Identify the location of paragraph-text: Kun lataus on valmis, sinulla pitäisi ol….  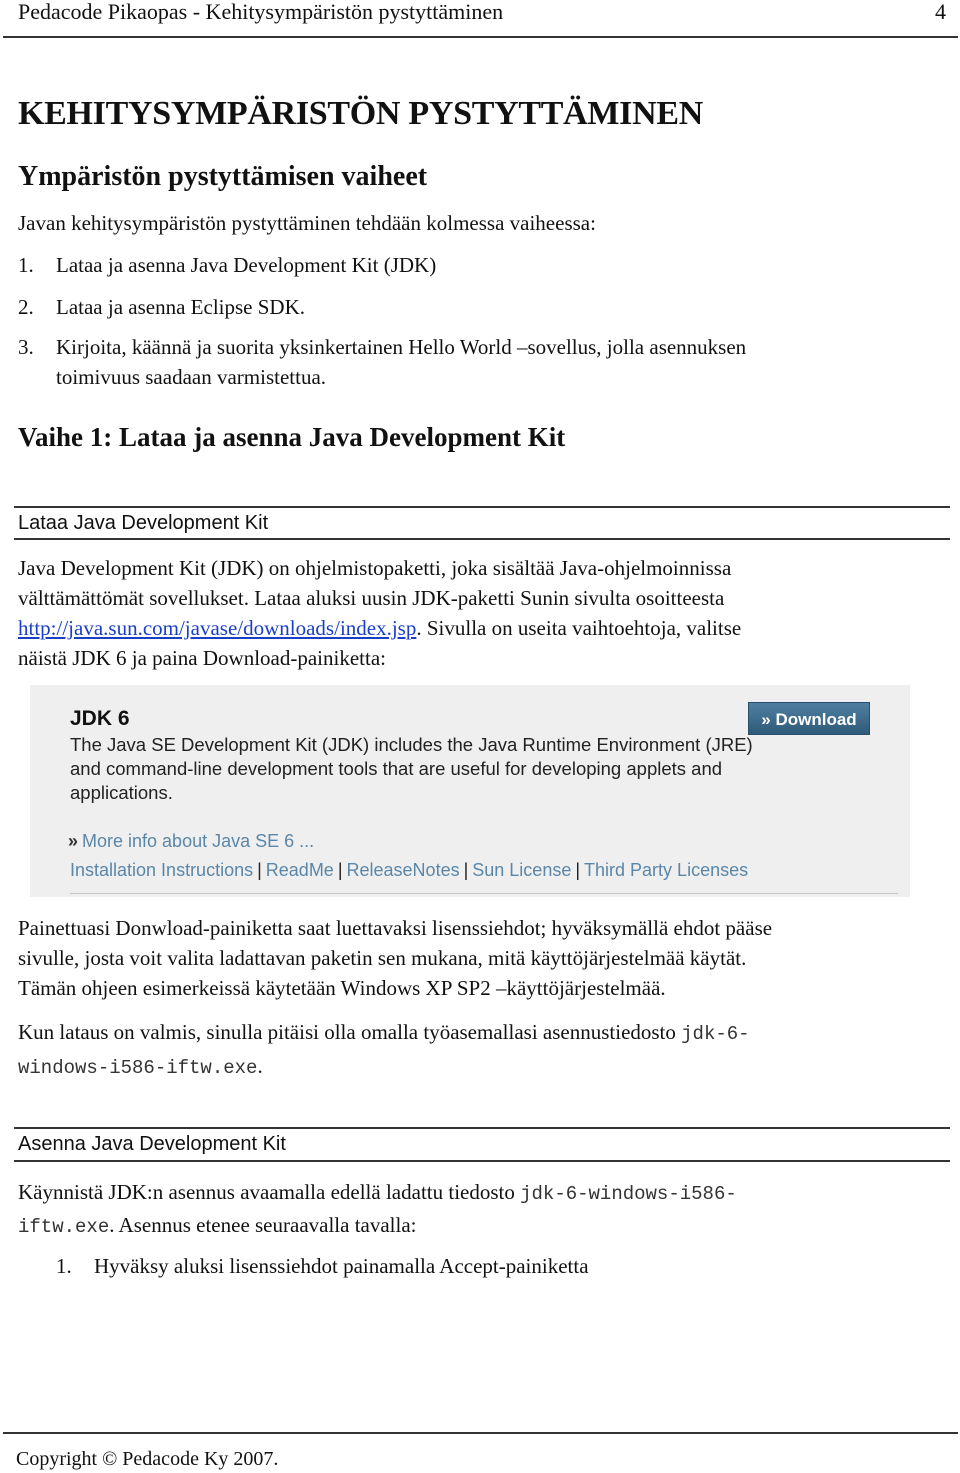
(350, 1032).